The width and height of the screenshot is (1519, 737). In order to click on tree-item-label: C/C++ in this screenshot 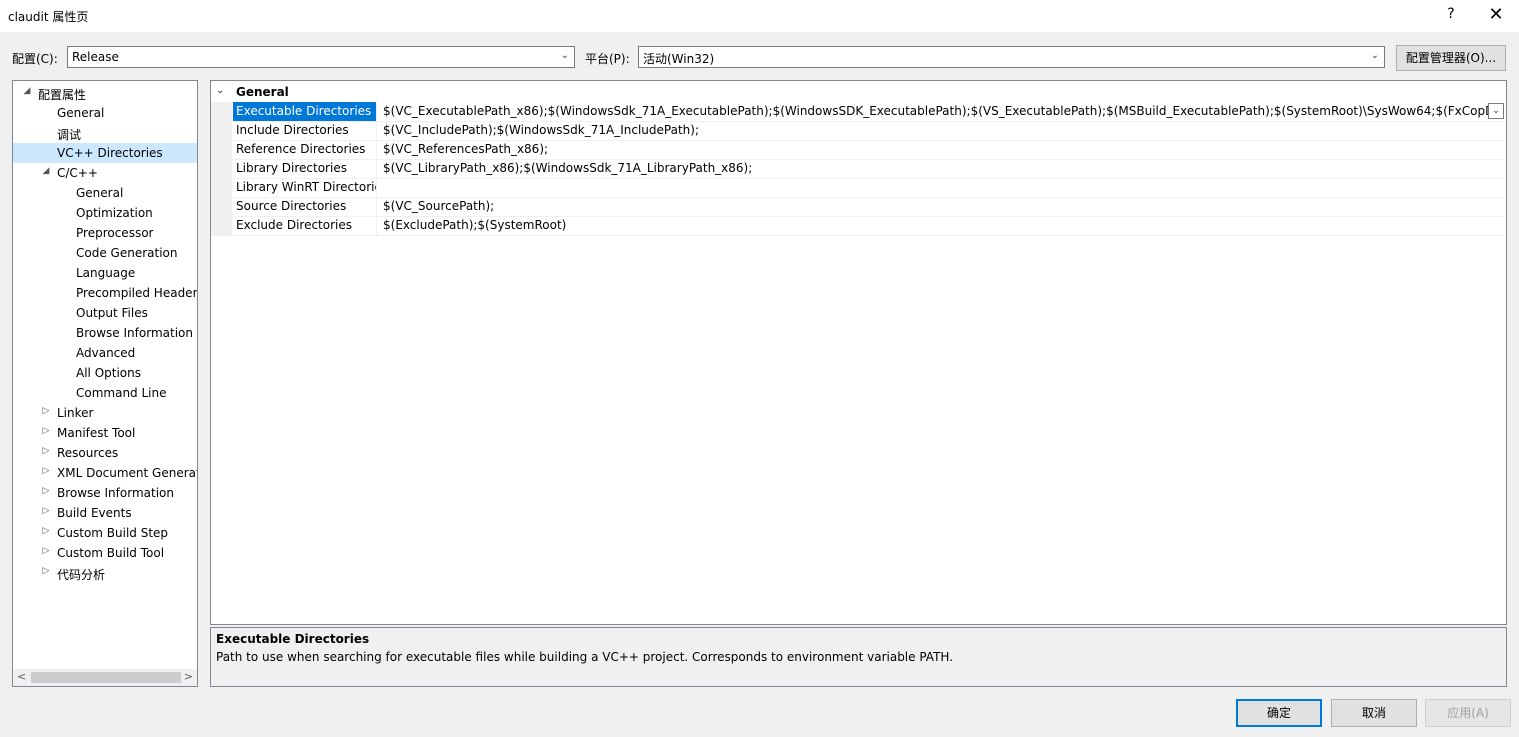, I will do `click(77, 173)`.